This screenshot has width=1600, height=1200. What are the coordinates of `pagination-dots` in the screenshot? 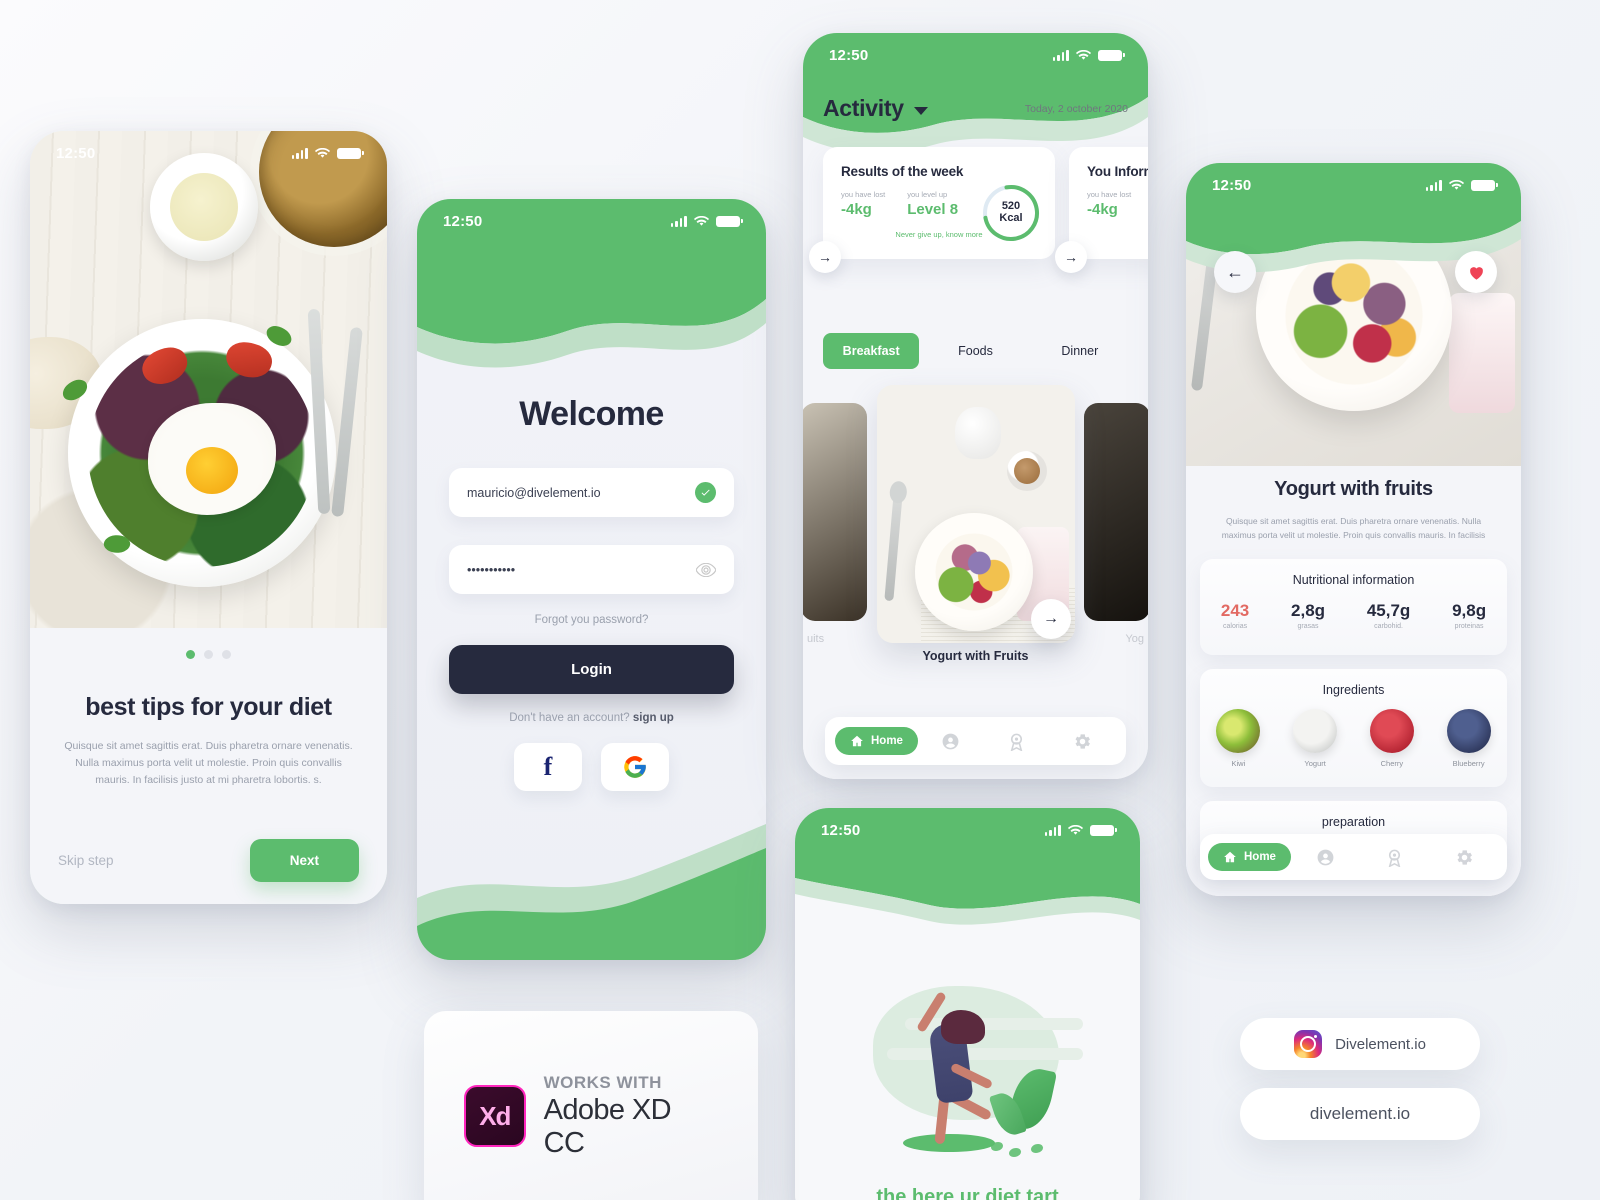 It's located at (208, 654).